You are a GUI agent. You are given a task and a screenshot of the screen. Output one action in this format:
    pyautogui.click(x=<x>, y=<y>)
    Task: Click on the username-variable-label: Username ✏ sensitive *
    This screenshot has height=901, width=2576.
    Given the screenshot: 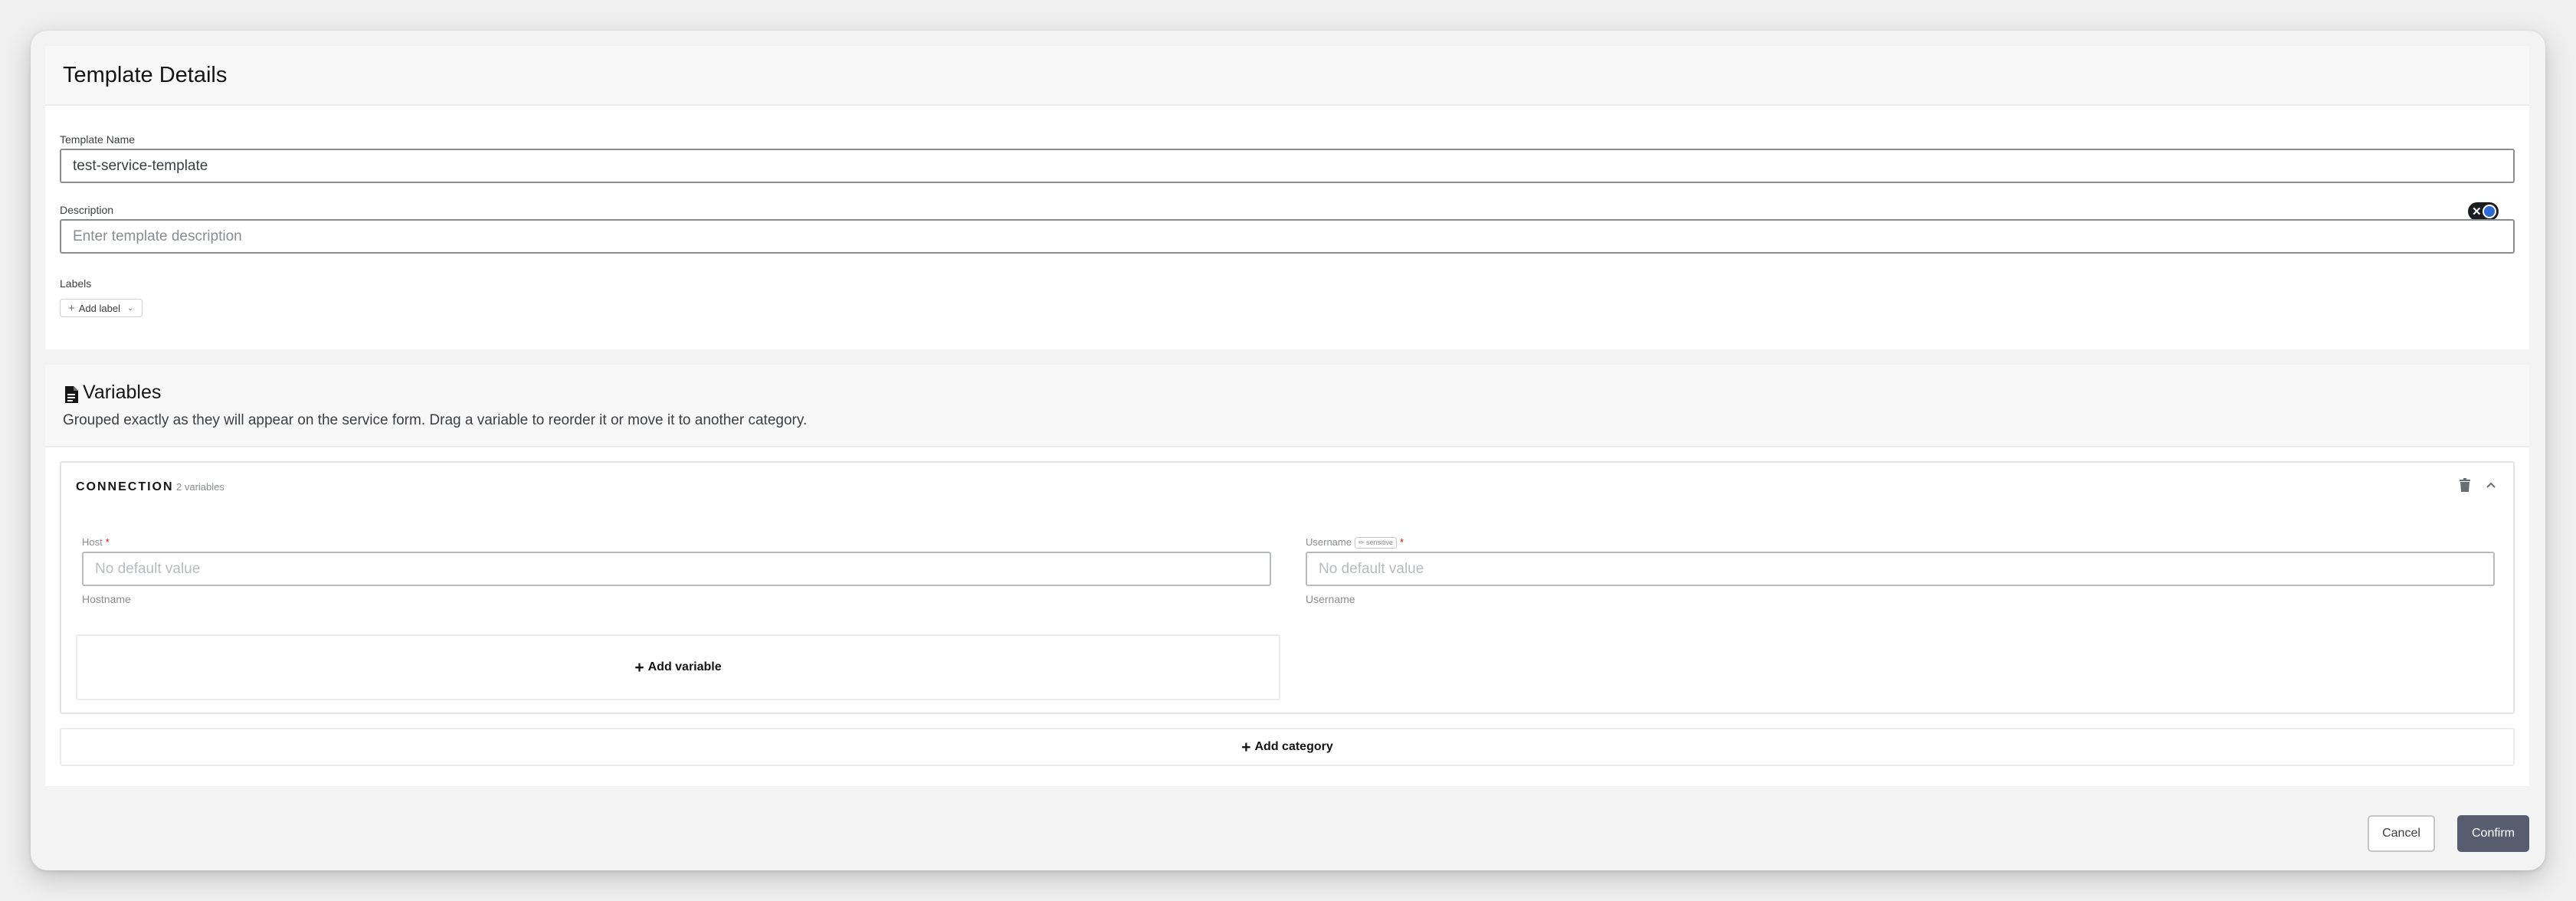 What is the action you would take?
    pyautogui.click(x=1355, y=542)
    